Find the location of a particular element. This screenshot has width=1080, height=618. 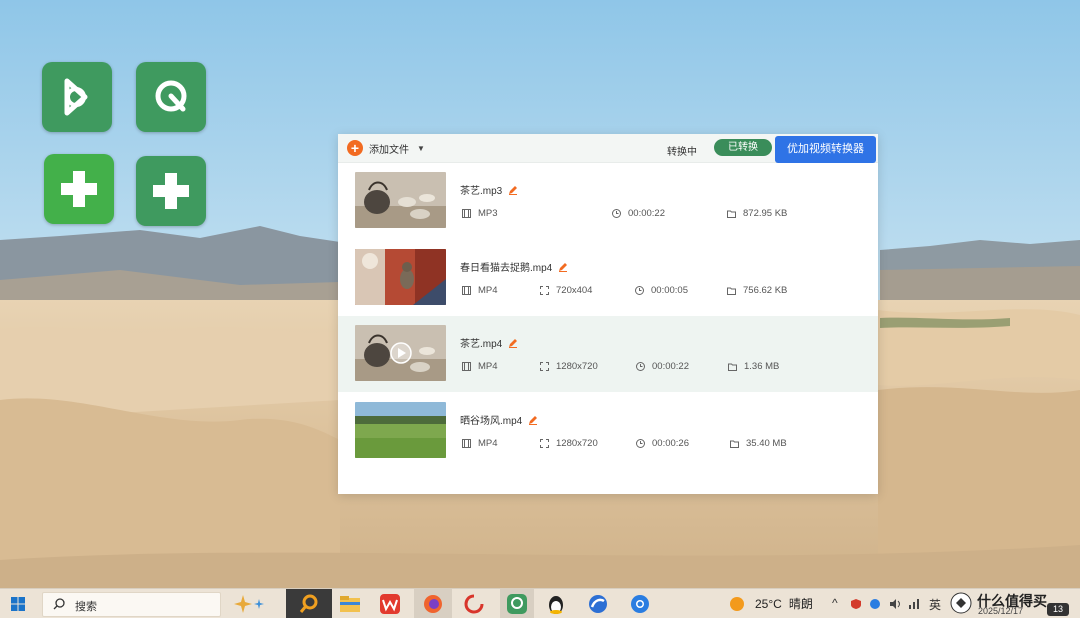

file-row: 茶艺.mp3 MP3 00:00:22 872.95 KB is located at coordinates (608, 201).